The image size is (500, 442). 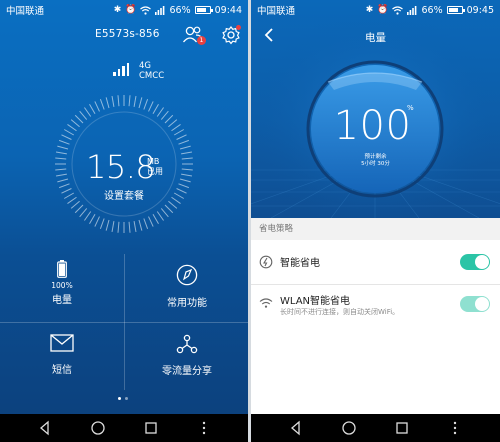 What do you see at coordinates (124, 194) in the screenshot?
I see `set-plan-link: 设置套餐` at bounding box center [124, 194].